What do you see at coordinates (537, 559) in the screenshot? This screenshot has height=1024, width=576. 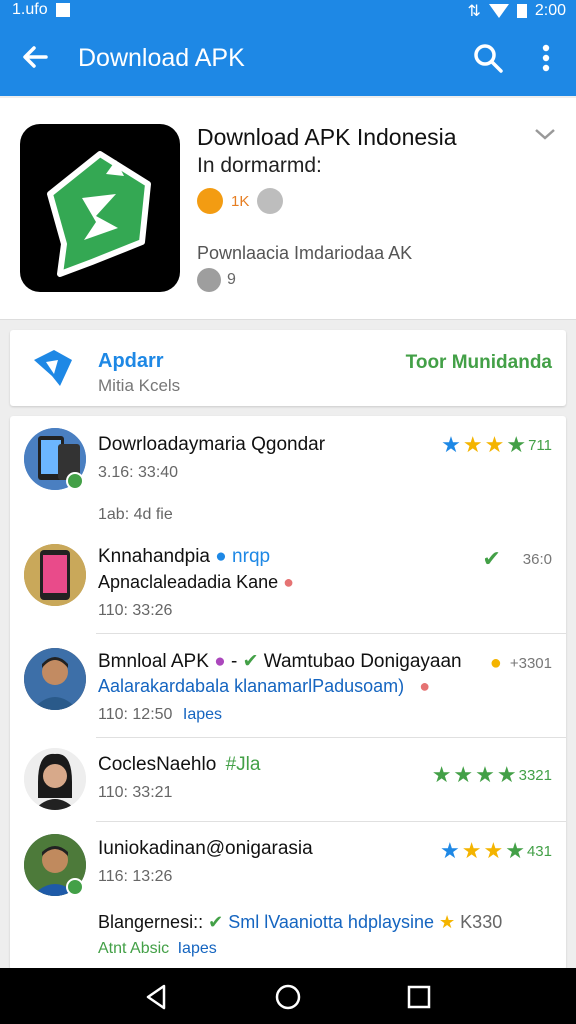 I see `item-right-text: 36:0` at bounding box center [537, 559].